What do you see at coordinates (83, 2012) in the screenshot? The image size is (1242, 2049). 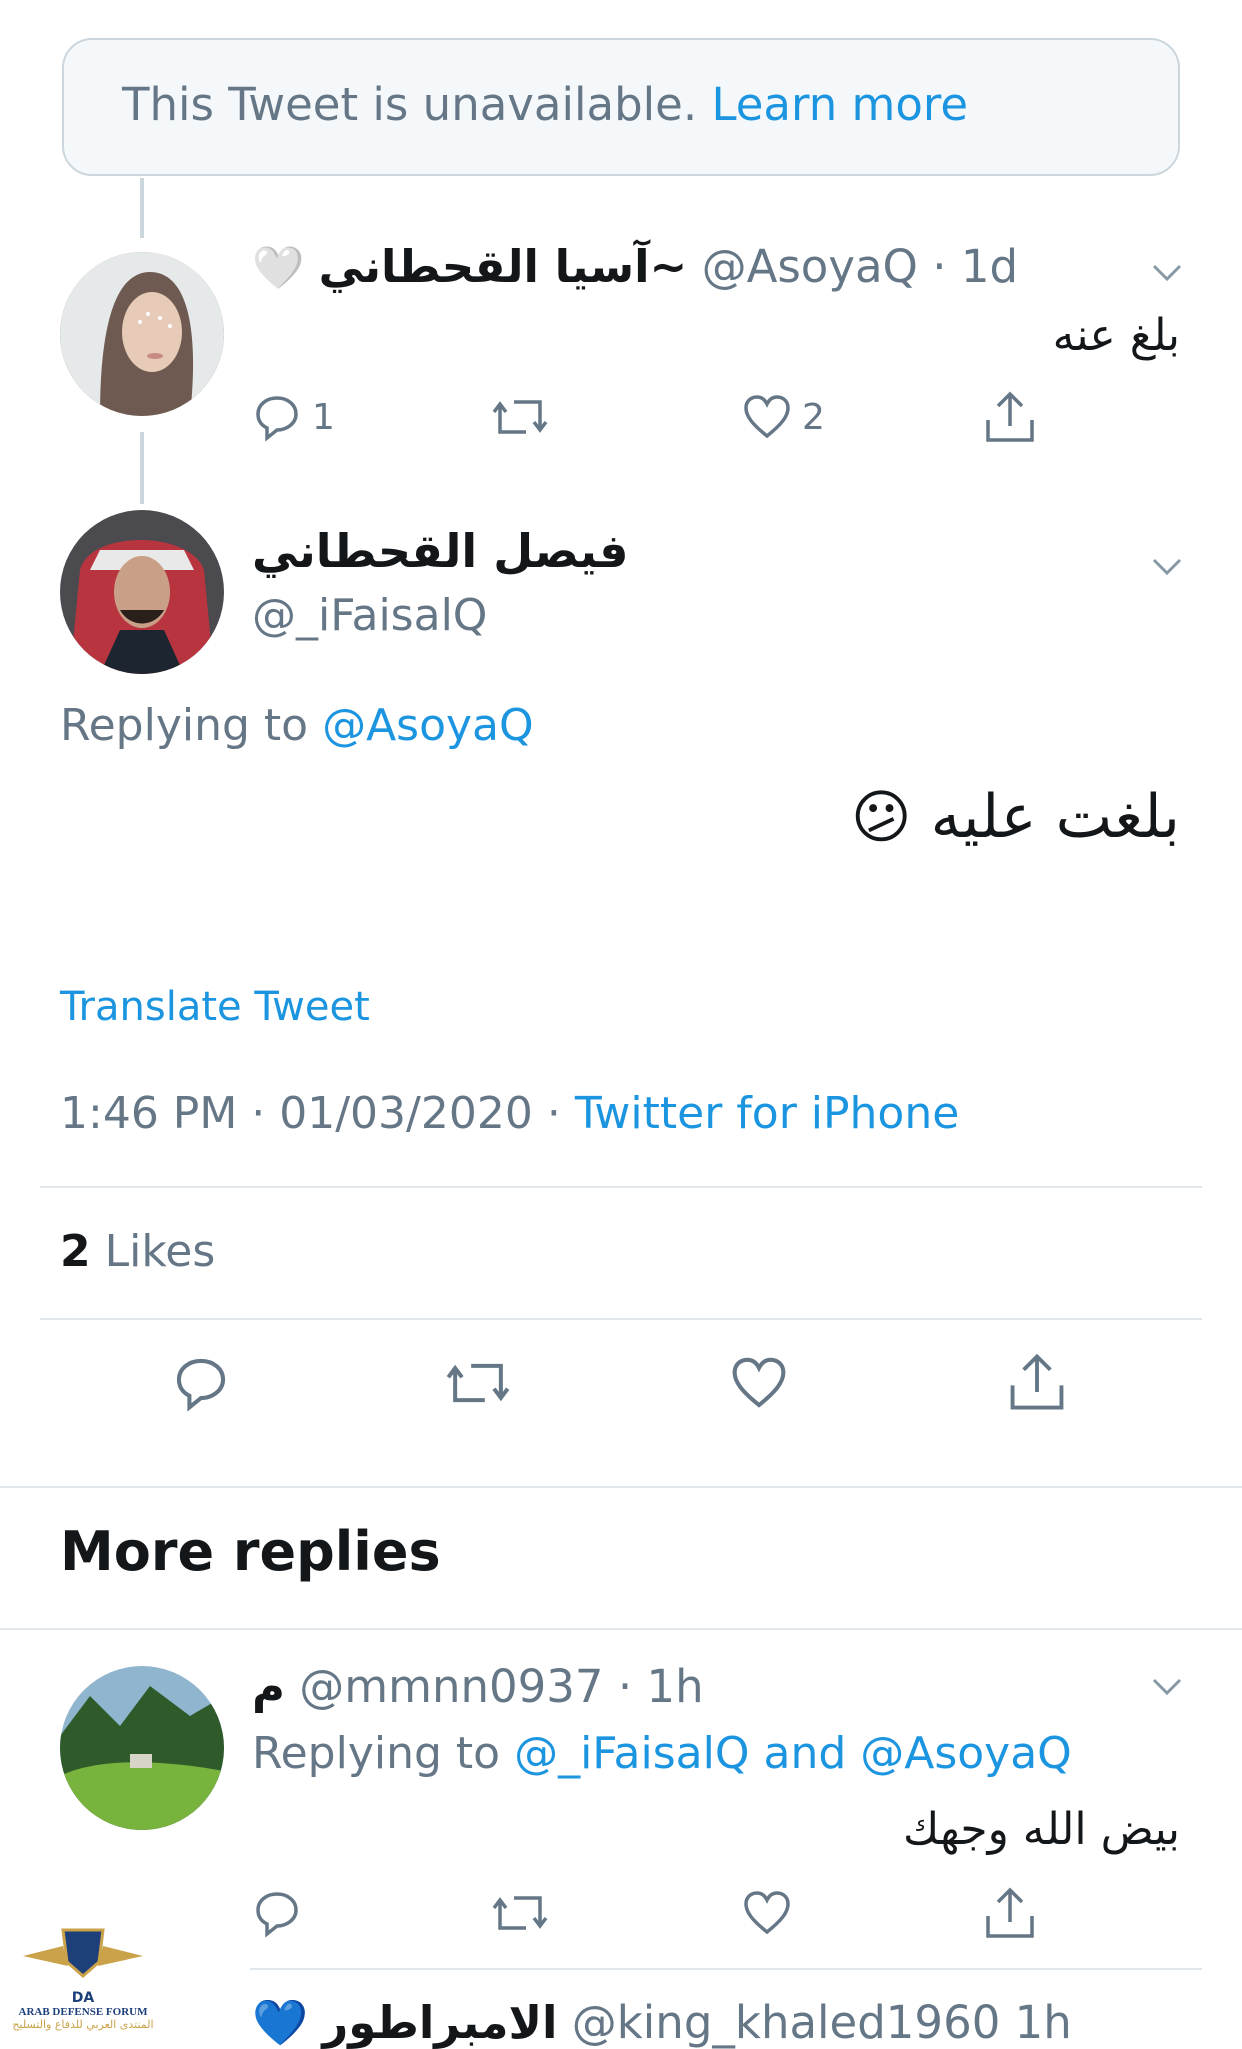 I see `watermark-line1: ARAB DEFENSE FORUM` at bounding box center [83, 2012].